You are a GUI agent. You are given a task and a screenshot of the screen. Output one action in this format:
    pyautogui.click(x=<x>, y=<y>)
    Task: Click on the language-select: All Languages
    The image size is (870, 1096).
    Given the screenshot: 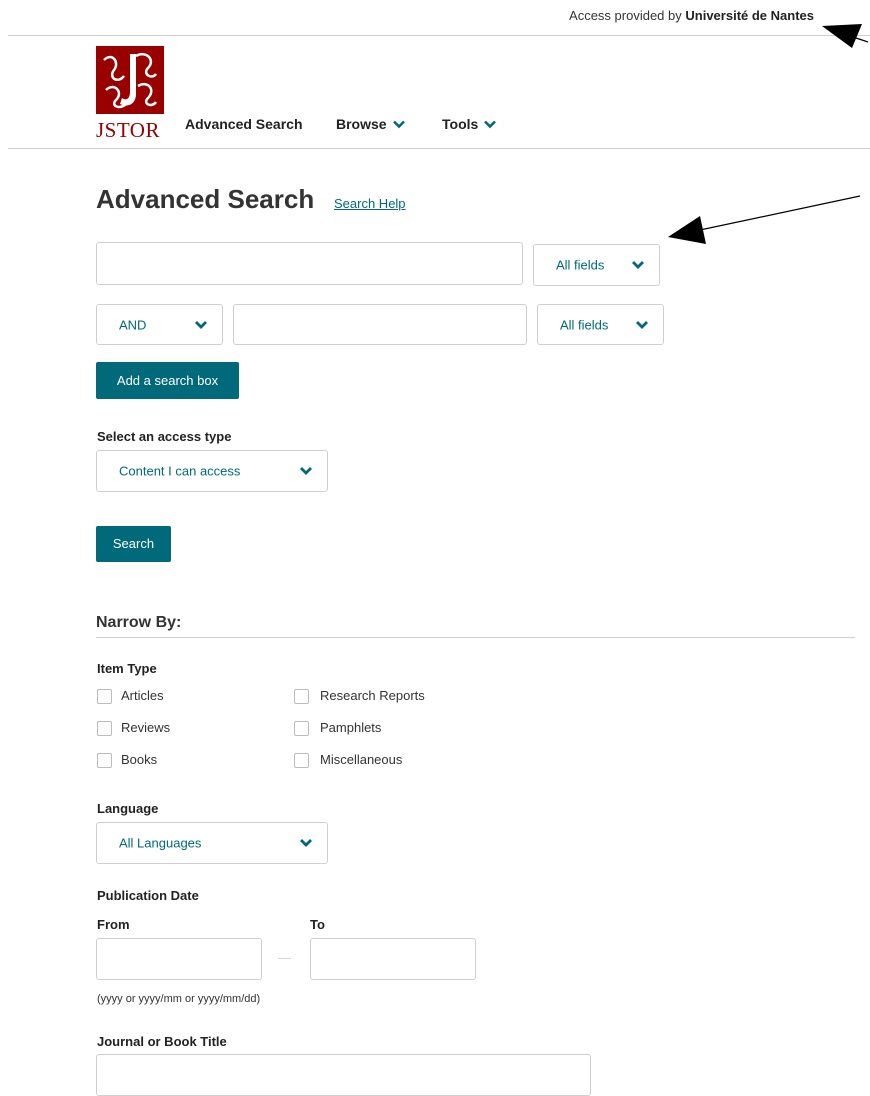 What is the action you would take?
    pyautogui.click(x=212, y=843)
    